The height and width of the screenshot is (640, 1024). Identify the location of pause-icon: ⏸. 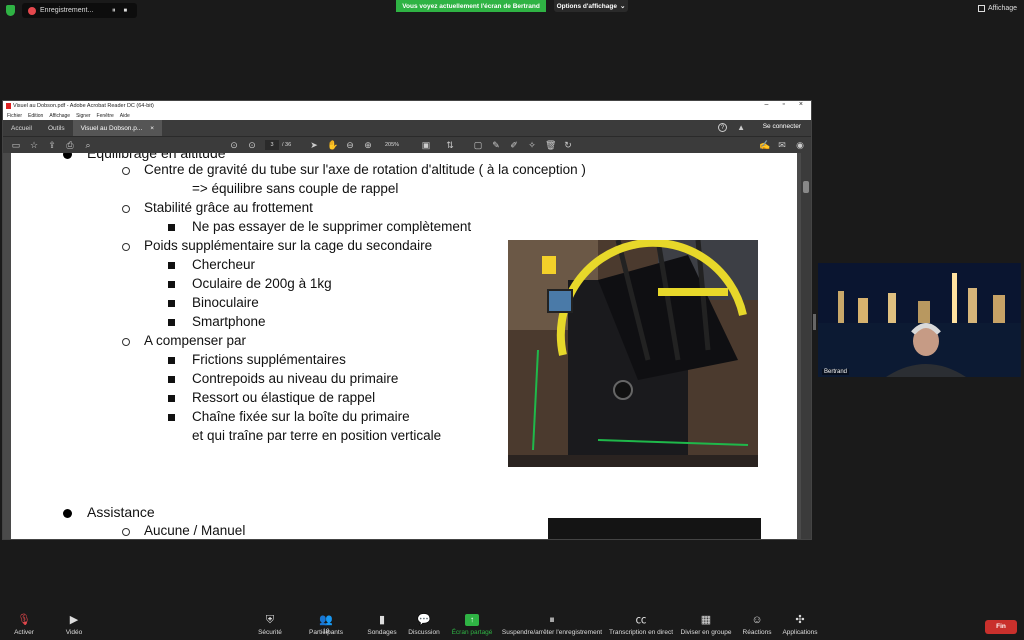
(114, 11).